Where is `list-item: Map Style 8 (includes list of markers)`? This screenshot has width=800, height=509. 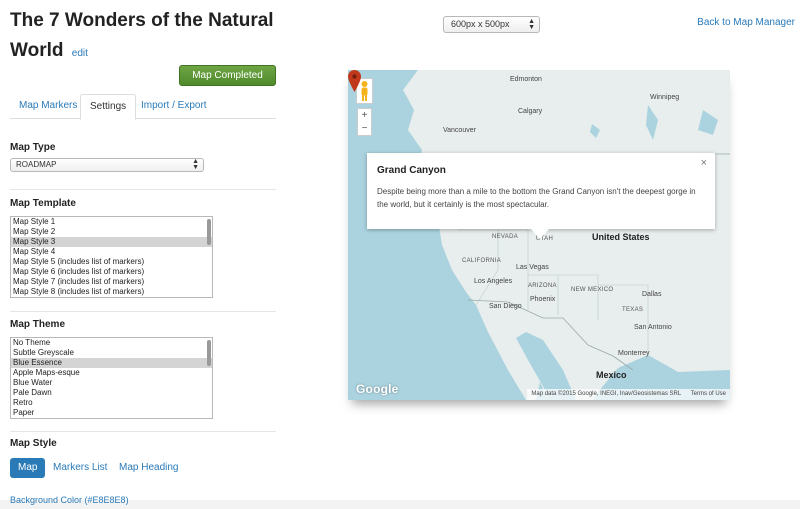 list-item: Map Style 8 (includes list of markers) is located at coordinates (111, 292).